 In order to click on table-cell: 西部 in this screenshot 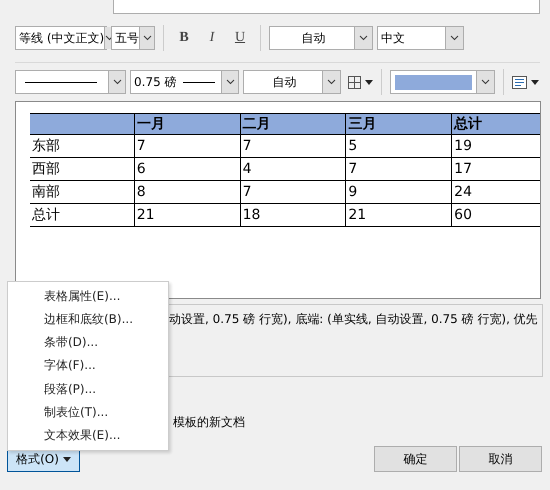, I will do `click(82, 169)`.